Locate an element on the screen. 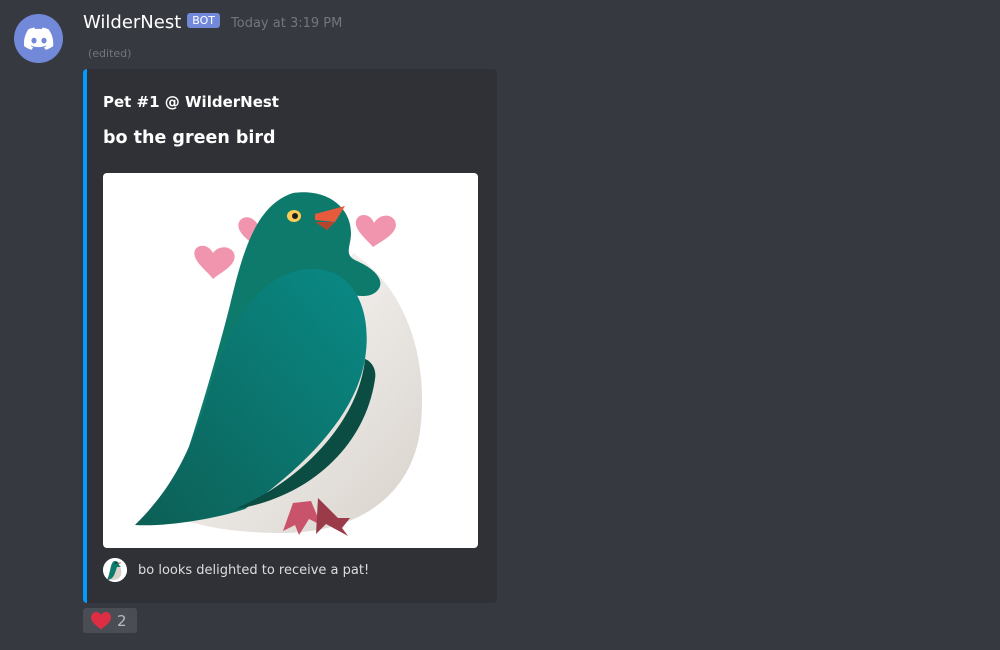 This screenshot has width=1000, height=650. embed-title: bo the green bird is located at coordinates (189, 138).